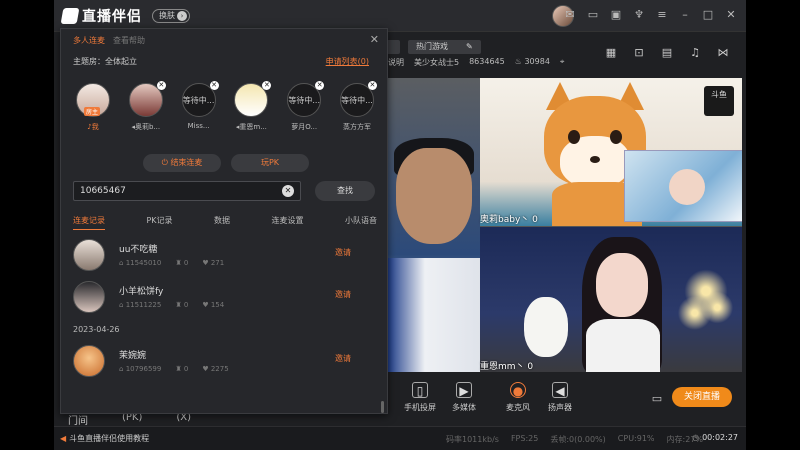  I want to click on theme-button: 换肤 ›, so click(171, 16).